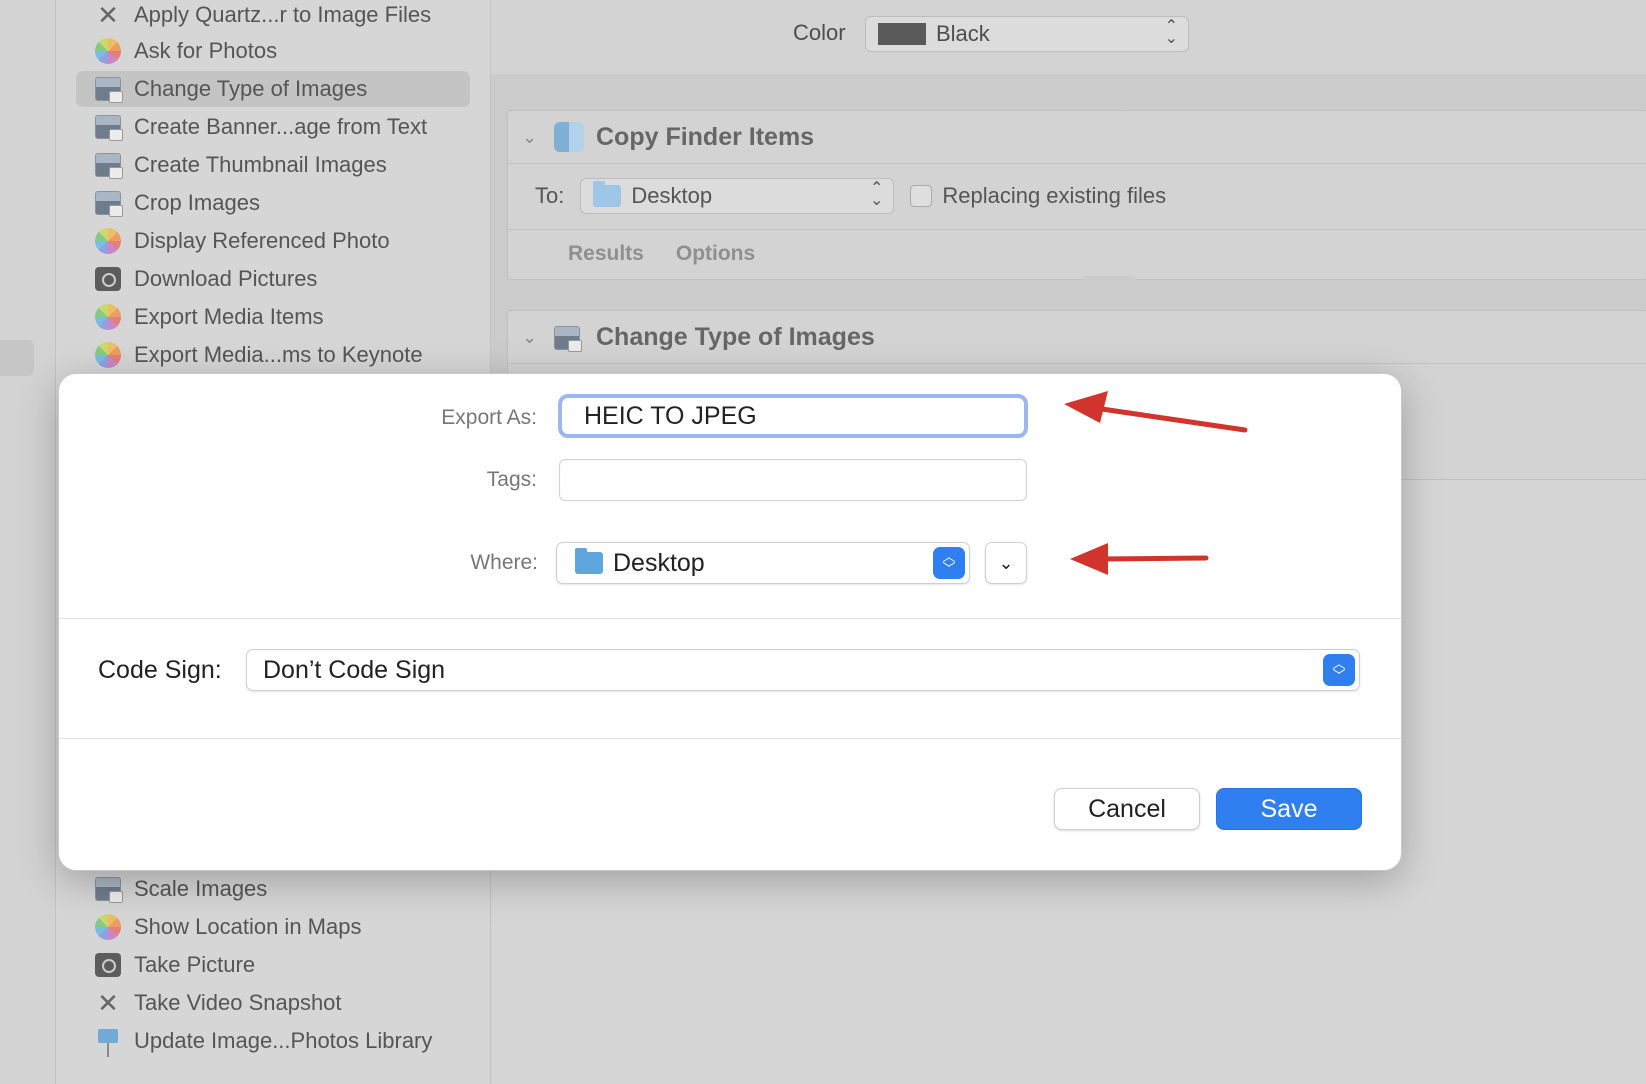  Describe the element at coordinates (737, 196) in the screenshot. I see `to-folder-popup: Desktop ⌃ ⌄` at that location.